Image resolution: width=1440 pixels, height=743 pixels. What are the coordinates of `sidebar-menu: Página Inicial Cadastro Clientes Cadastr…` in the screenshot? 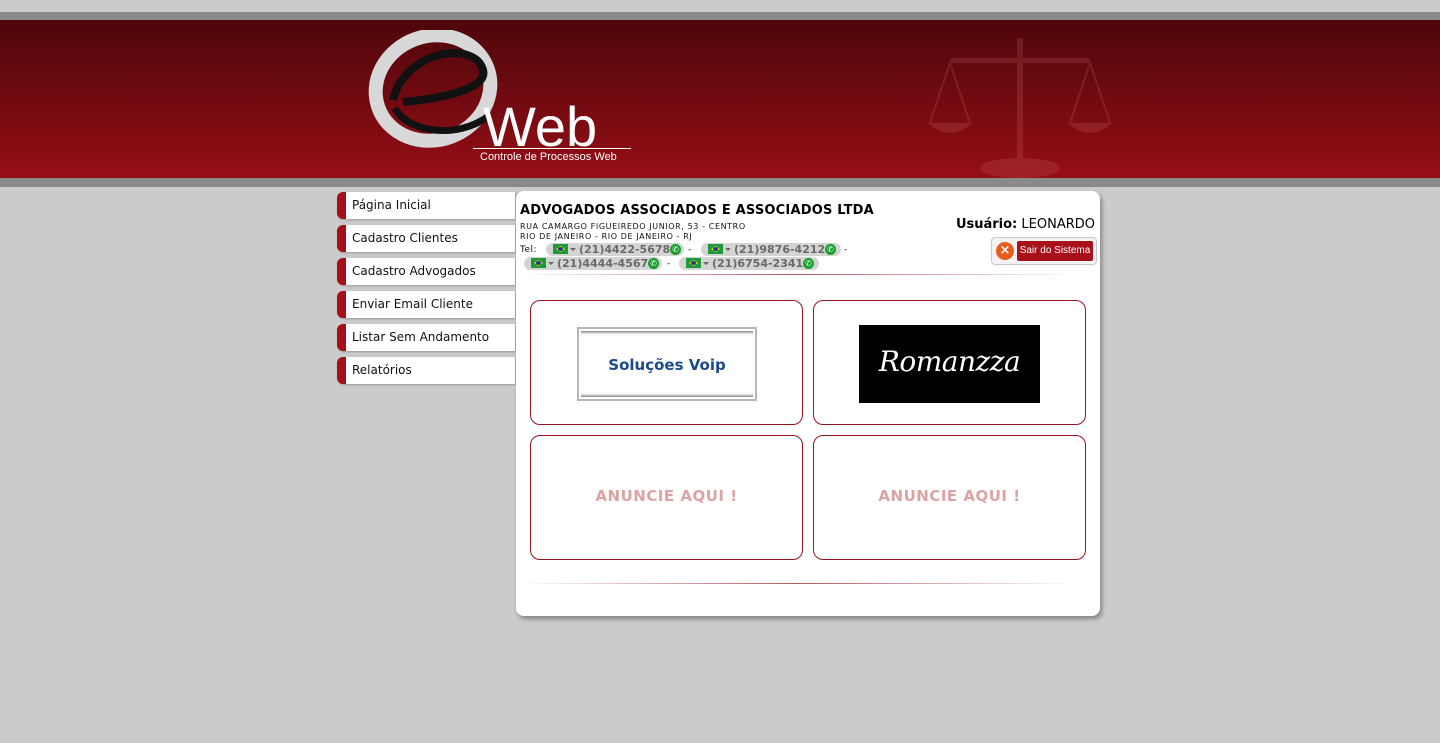 It's located at (426, 291).